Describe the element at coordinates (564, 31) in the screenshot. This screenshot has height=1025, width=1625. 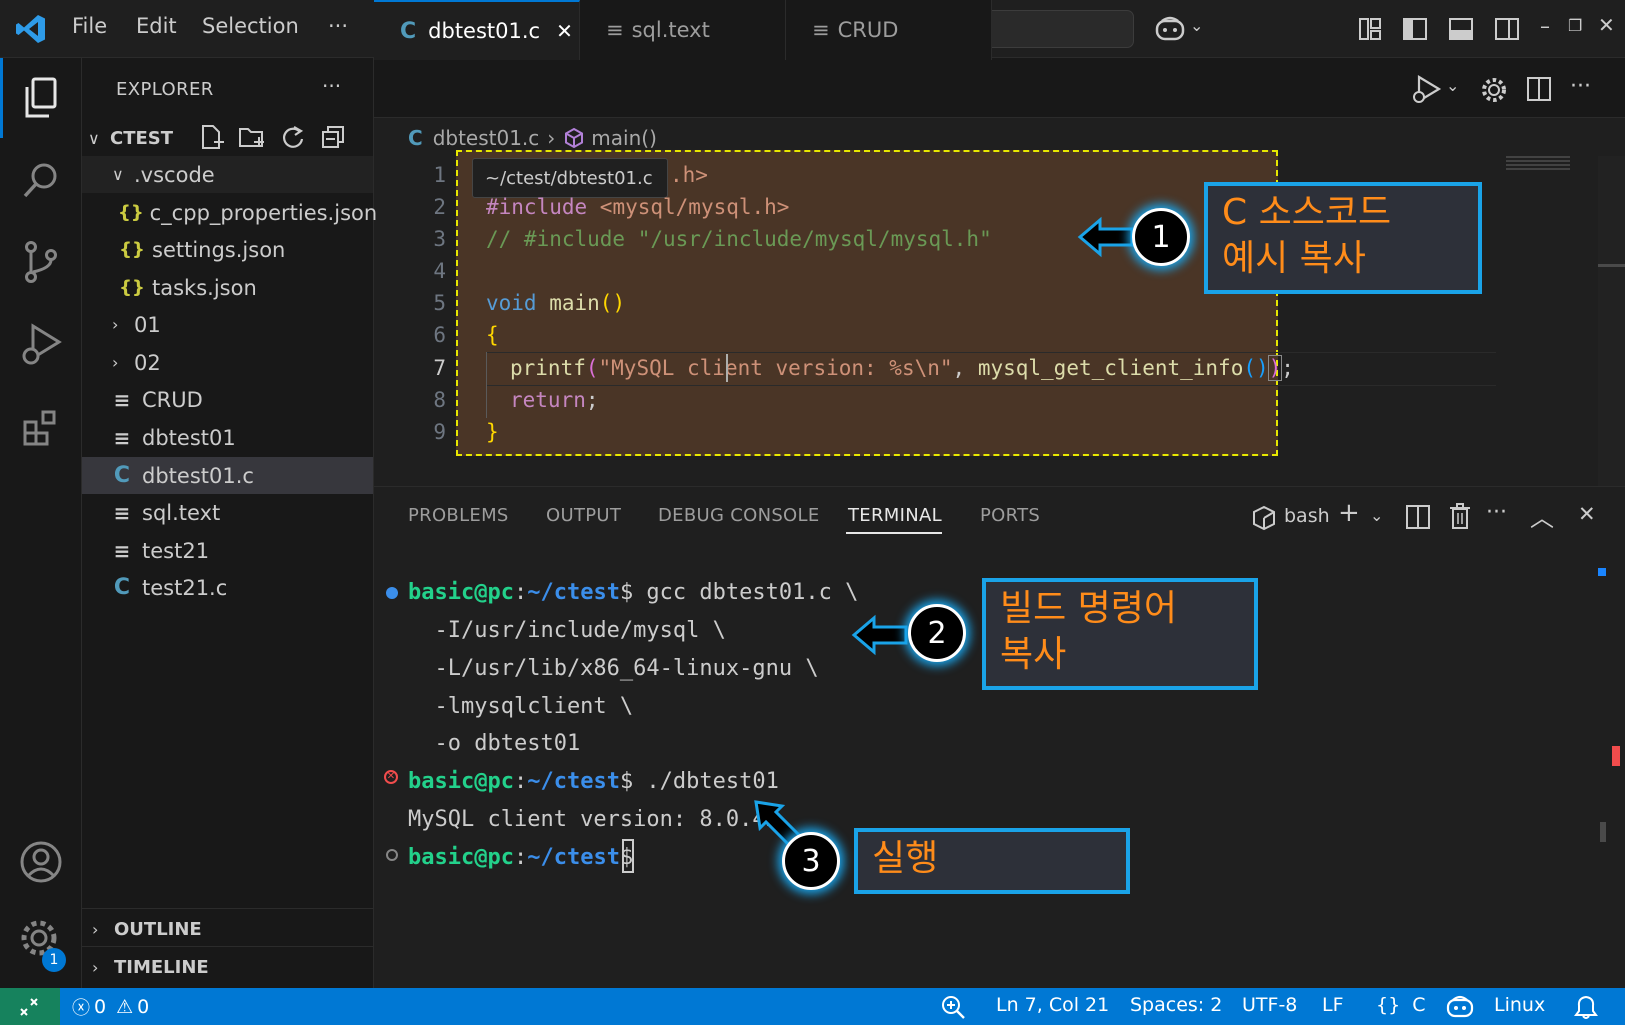
I see `close-tab-icon: ✕` at that location.